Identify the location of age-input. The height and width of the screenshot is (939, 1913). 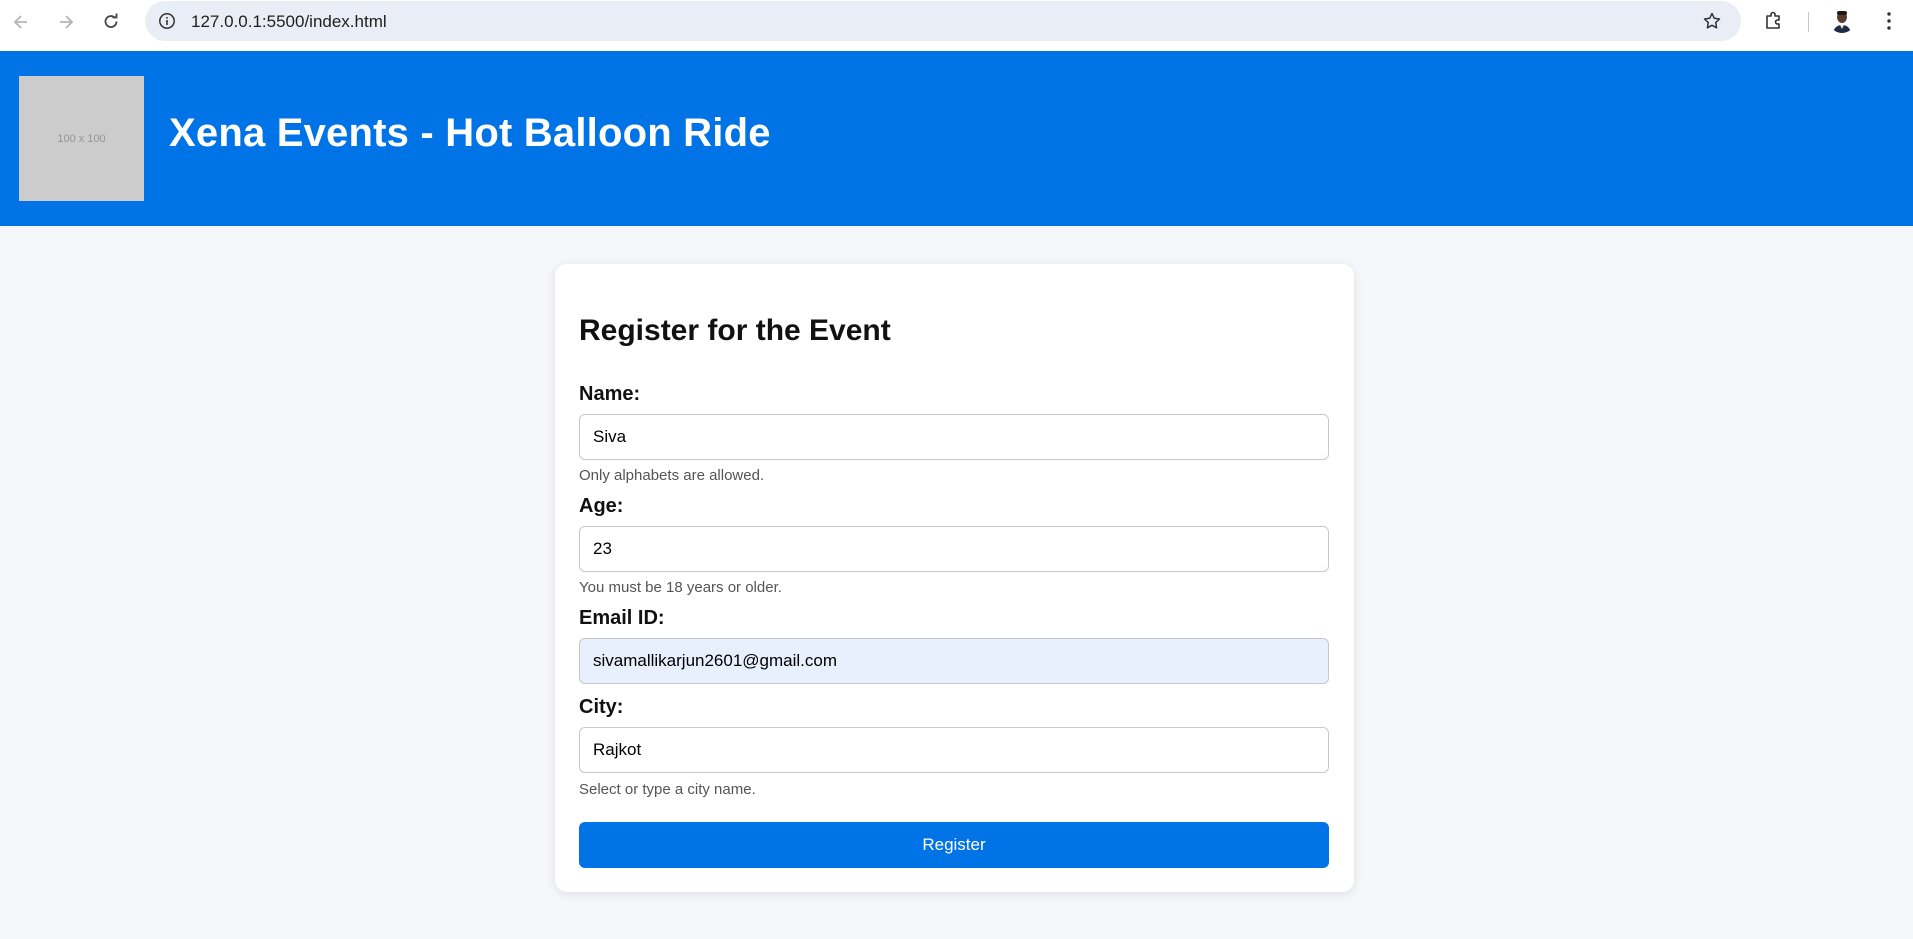
(954, 549).